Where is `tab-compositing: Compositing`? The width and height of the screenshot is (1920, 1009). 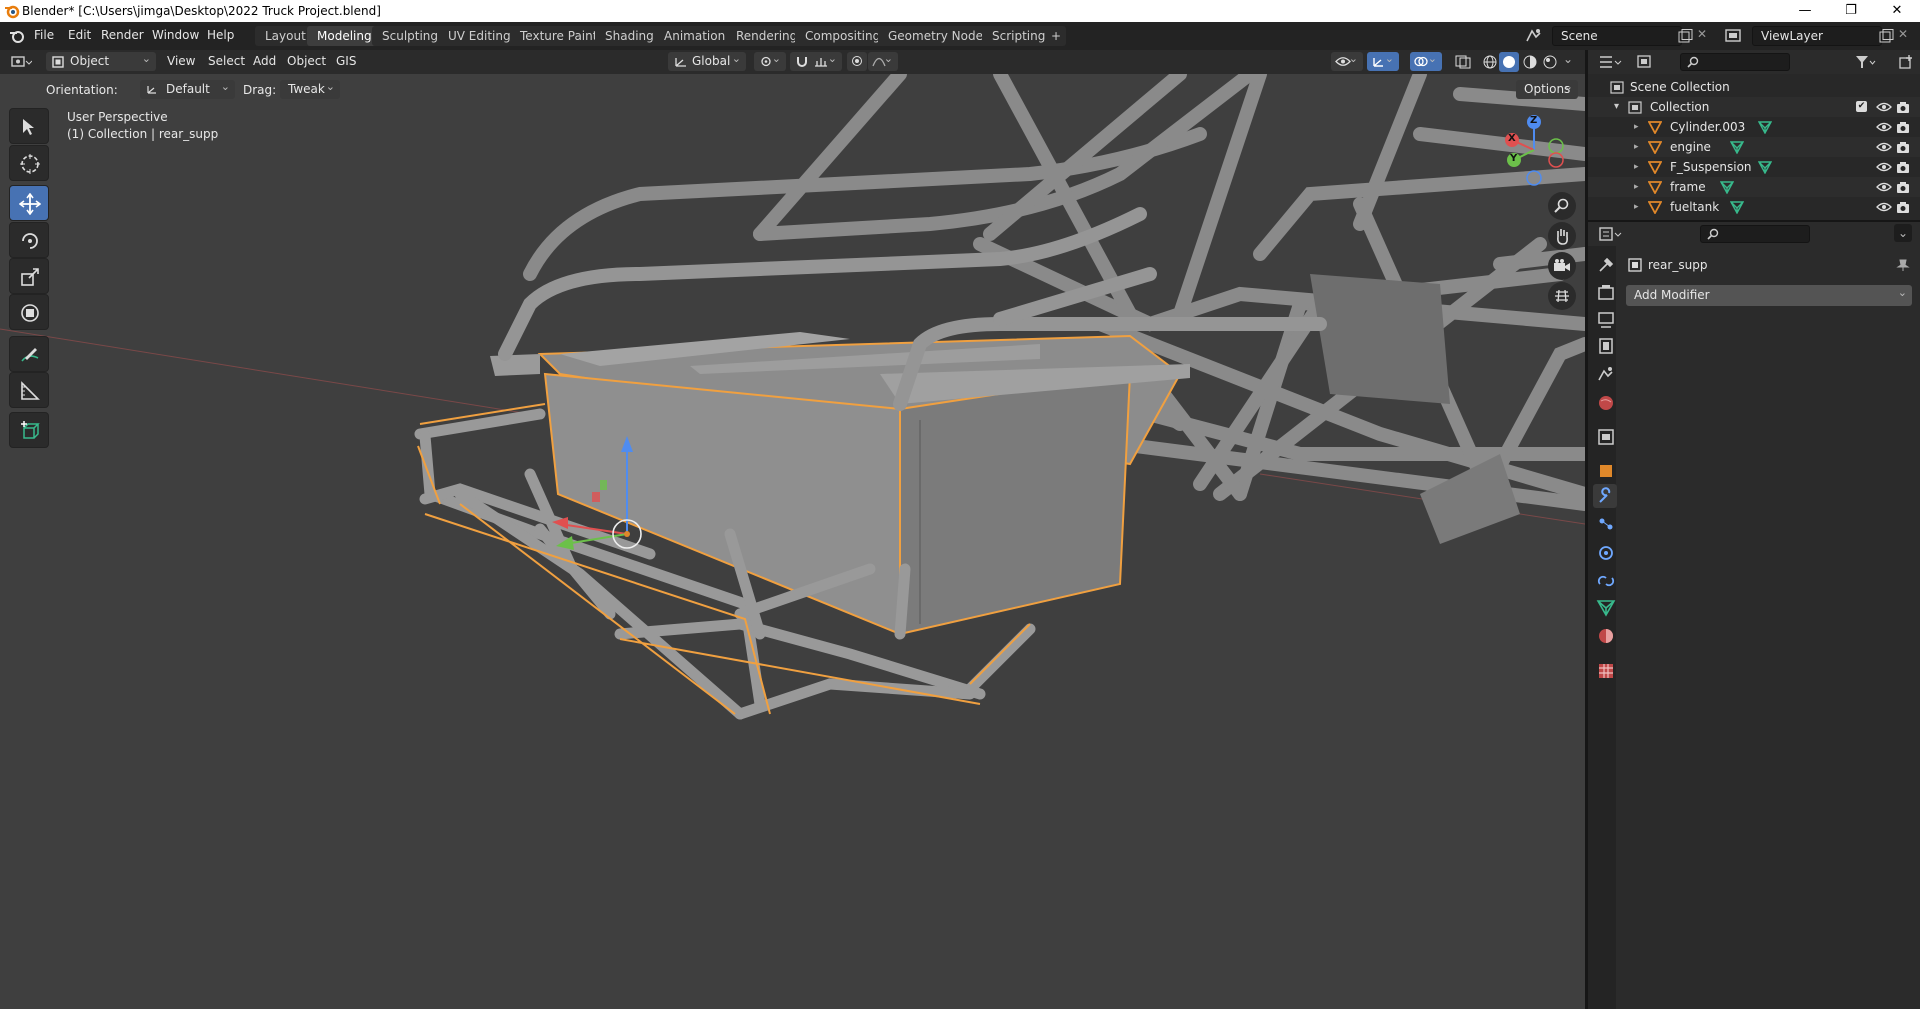
tab-compositing: Compositing is located at coordinates (843, 36).